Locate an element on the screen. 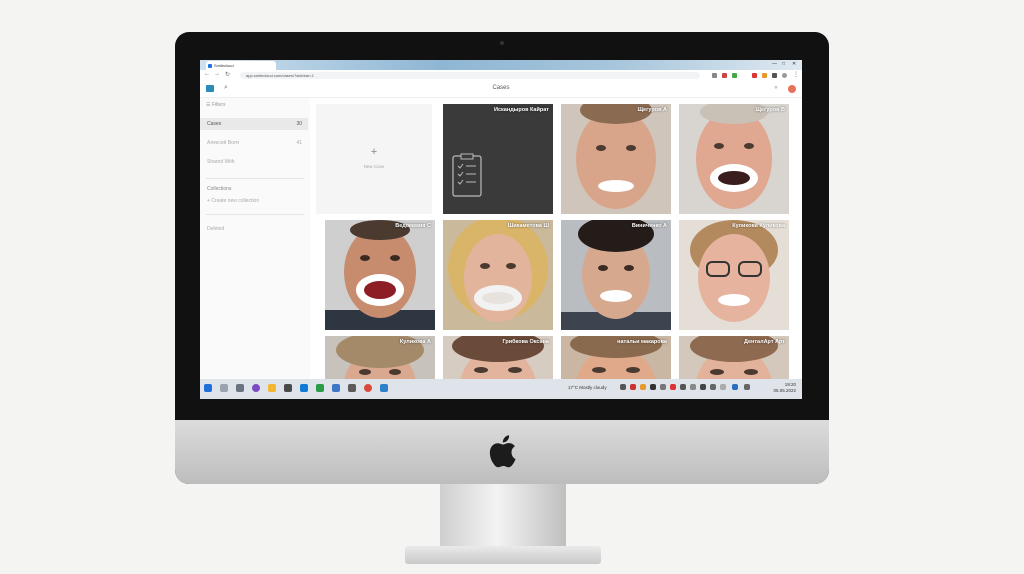  filters-button: ☰ Filters is located at coordinates (216, 105).